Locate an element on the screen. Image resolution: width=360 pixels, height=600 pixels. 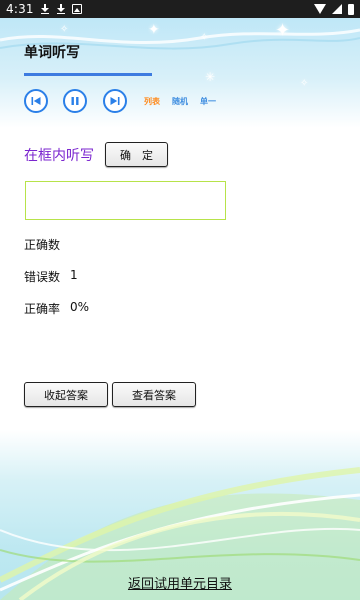
dictation-prompt: 在框内听写 is located at coordinates (59, 156).